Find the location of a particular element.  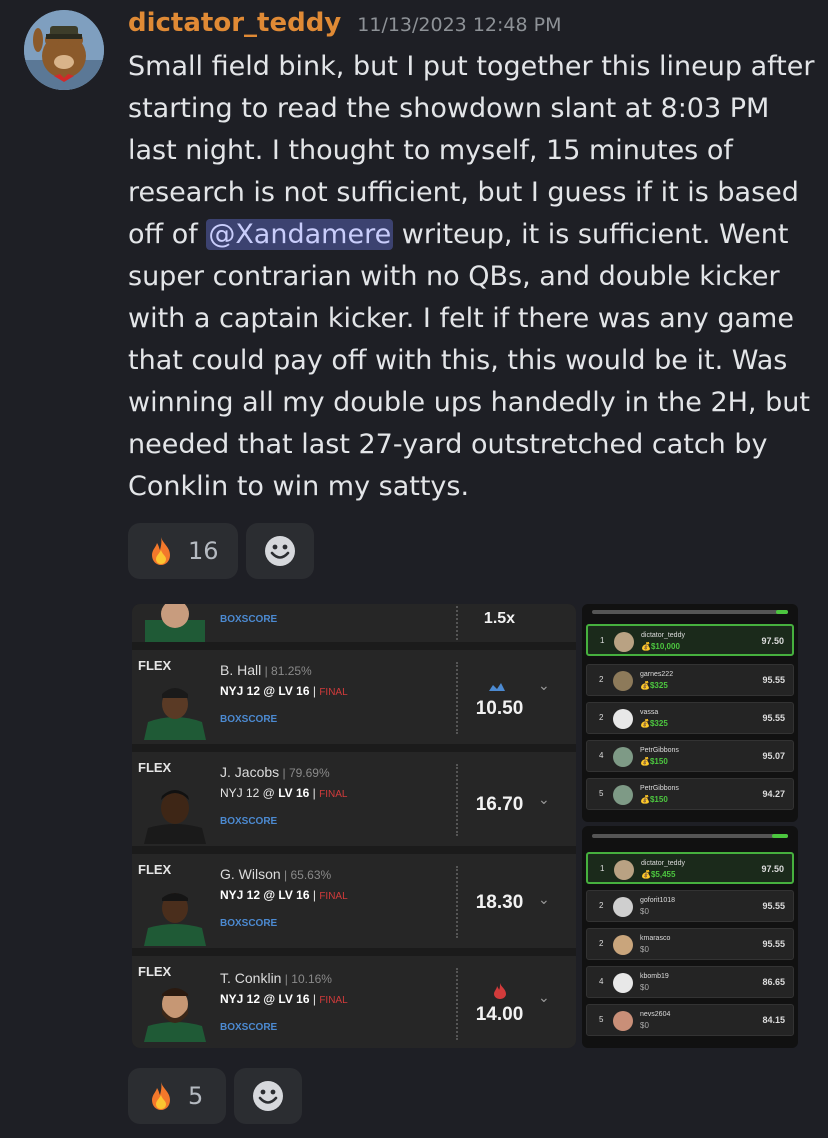

leaderboard-row: 2 kmarasco $0 95.55 is located at coordinates (690, 944).